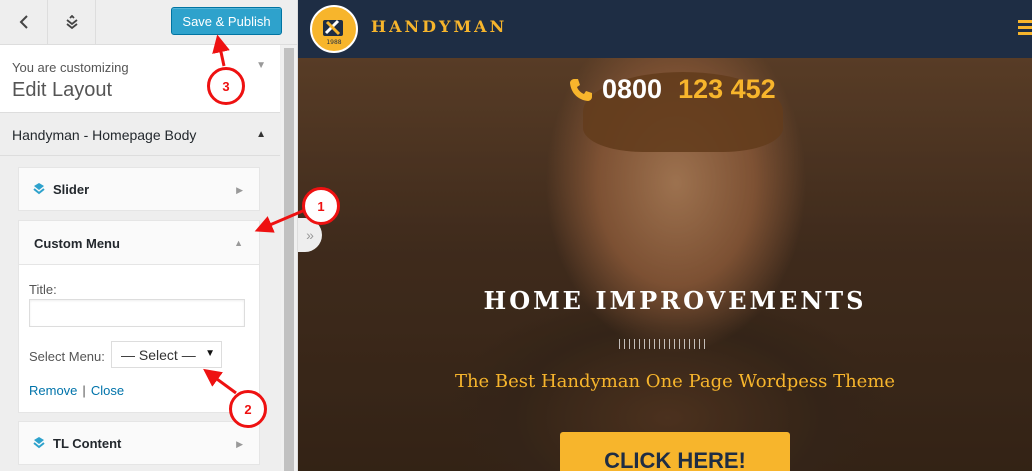  I want to click on back-button, so click(24, 22).